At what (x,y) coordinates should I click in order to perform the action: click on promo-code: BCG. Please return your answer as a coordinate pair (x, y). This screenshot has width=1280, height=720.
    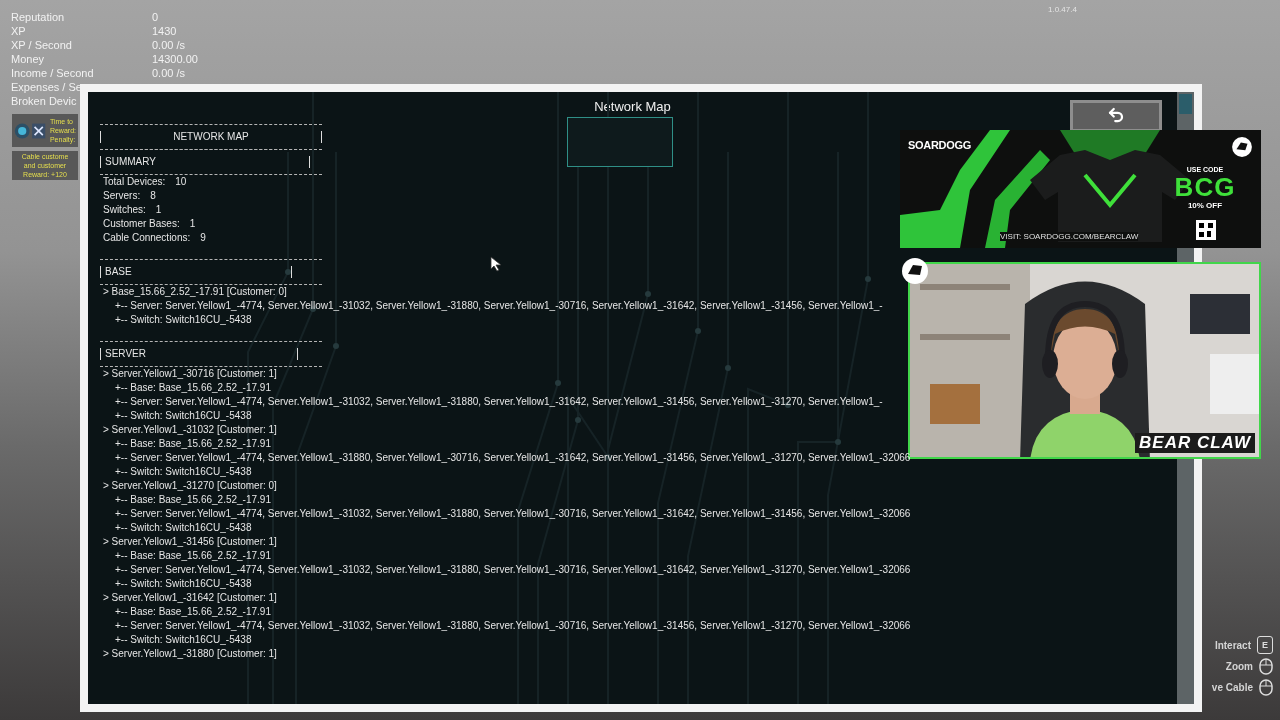
    Looking at the image, I should click on (1205, 187).